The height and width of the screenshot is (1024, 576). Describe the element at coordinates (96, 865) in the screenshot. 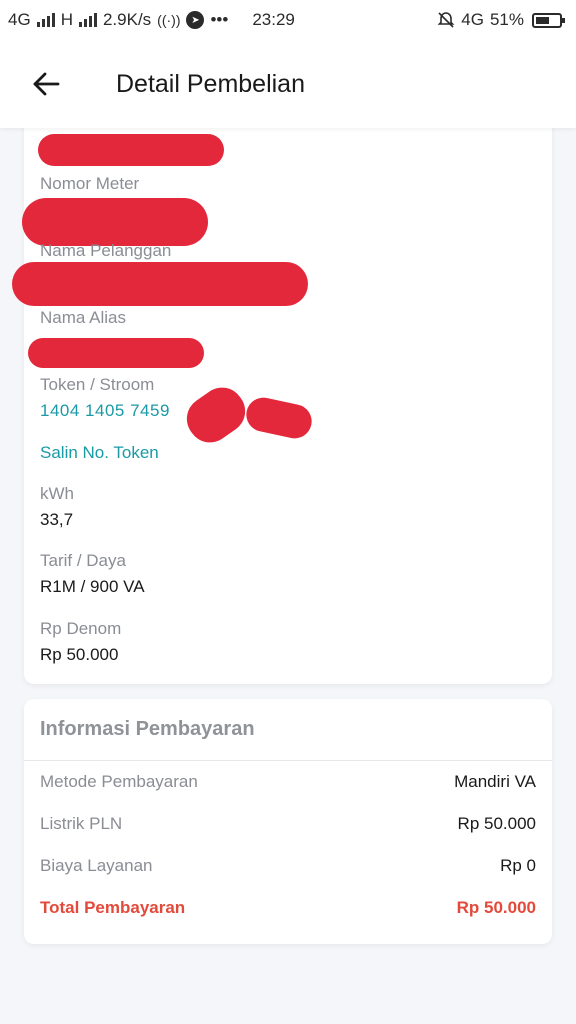

I see `payment-row-label: Biaya Layanan` at that location.